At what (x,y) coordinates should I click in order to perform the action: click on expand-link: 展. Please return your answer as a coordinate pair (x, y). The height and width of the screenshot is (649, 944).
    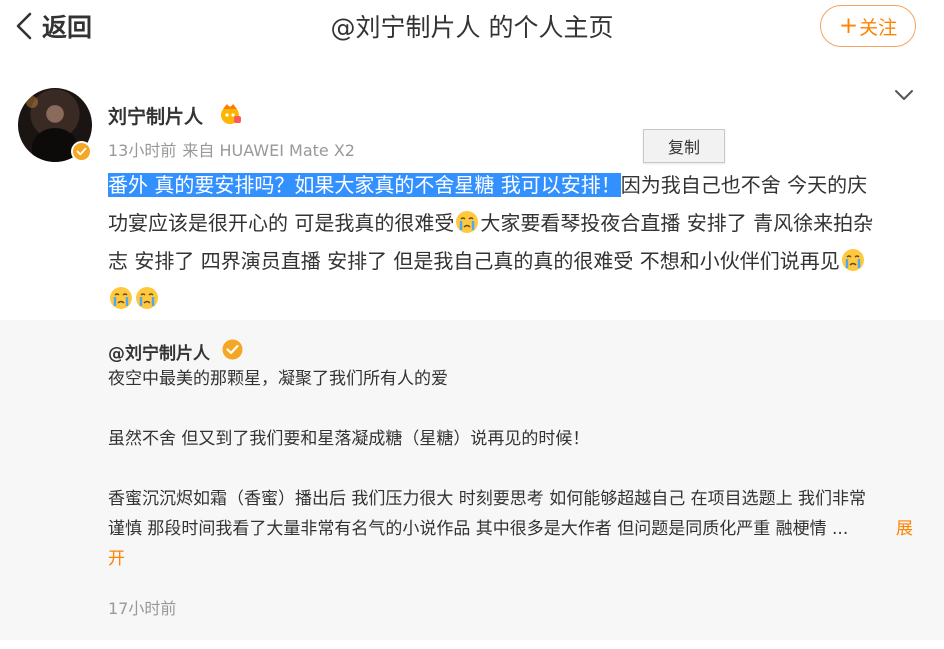
    Looking at the image, I should click on (904, 529).